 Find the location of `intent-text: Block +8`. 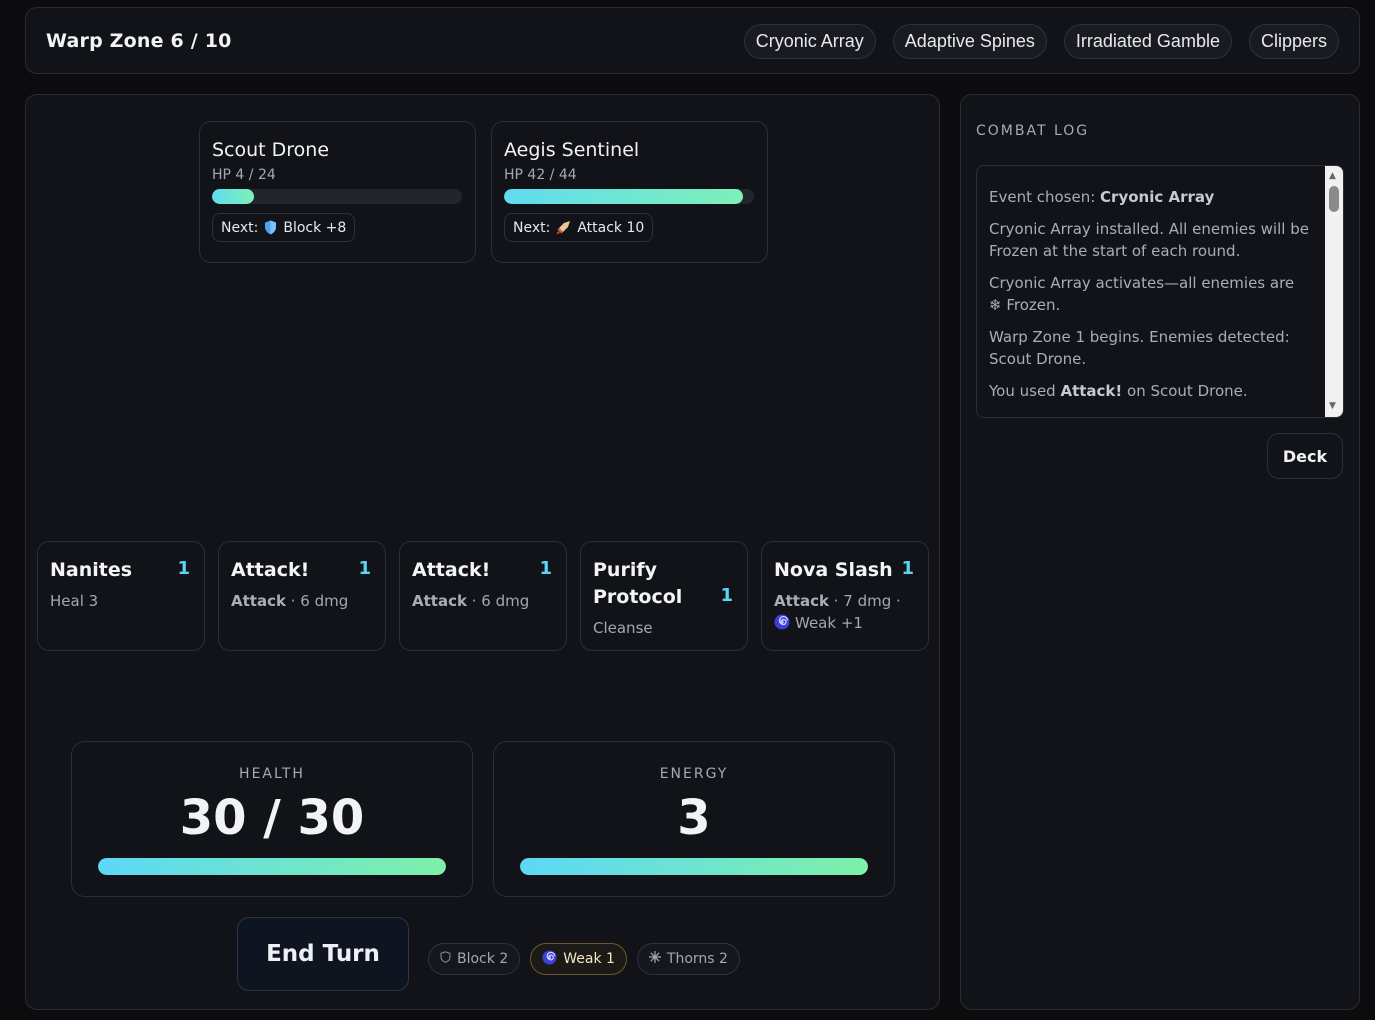

intent-text: Block +8 is located at coordinates (315, 227).